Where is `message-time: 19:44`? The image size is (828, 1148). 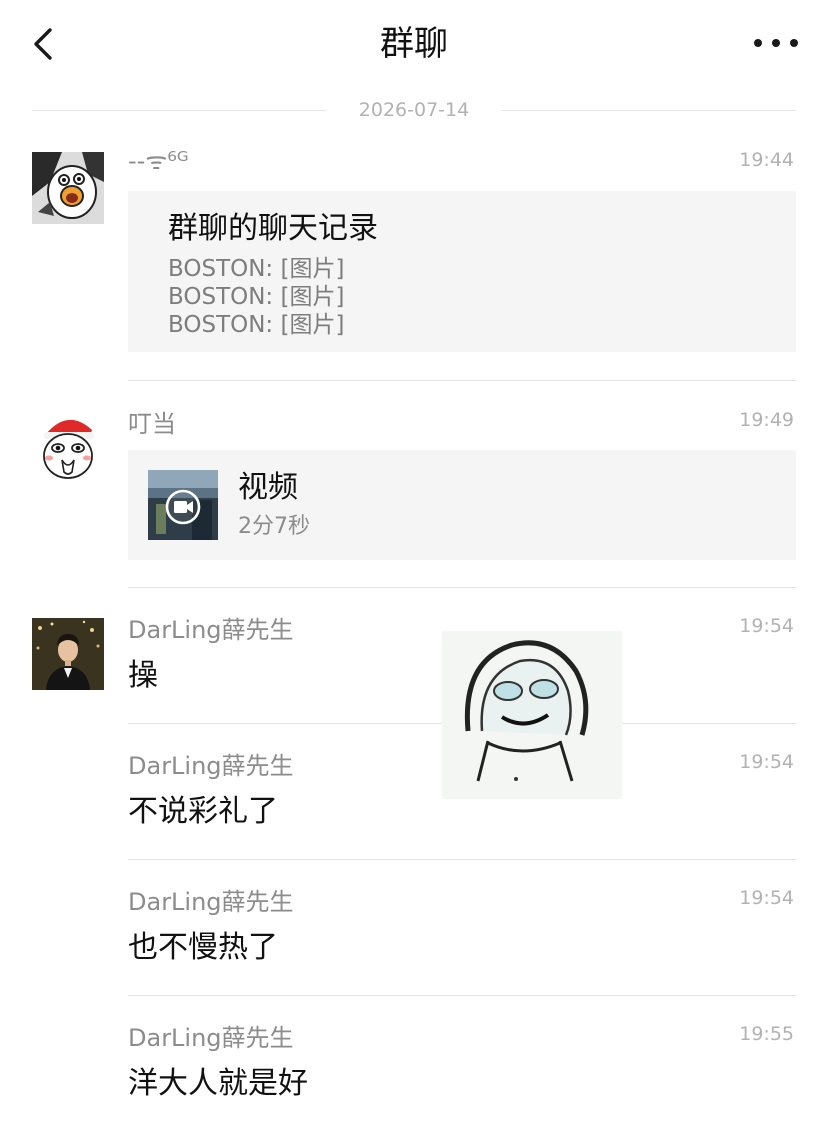 message-time: 19:44 is located at coordinates (766, 160).